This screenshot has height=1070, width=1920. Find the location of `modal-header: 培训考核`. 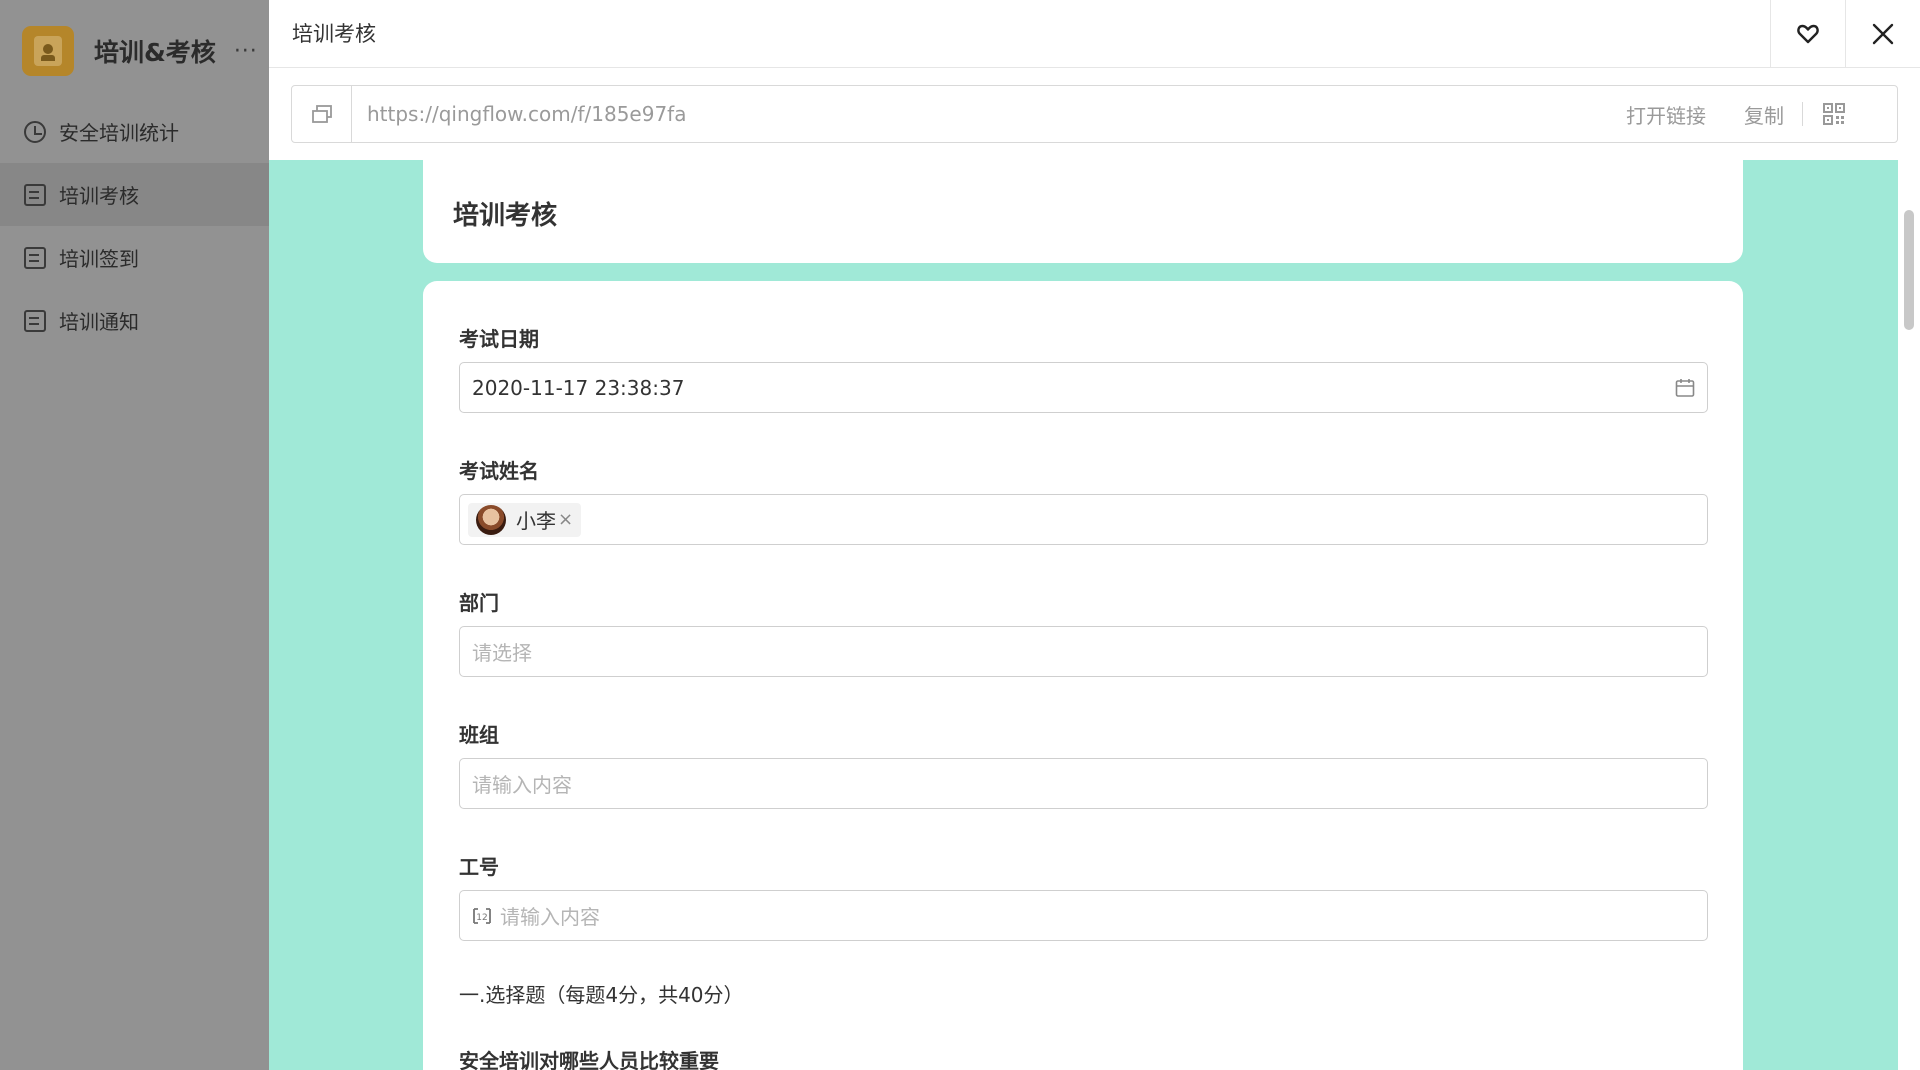

modal-header: 培训考核 is located at coordinates (1094, 34).